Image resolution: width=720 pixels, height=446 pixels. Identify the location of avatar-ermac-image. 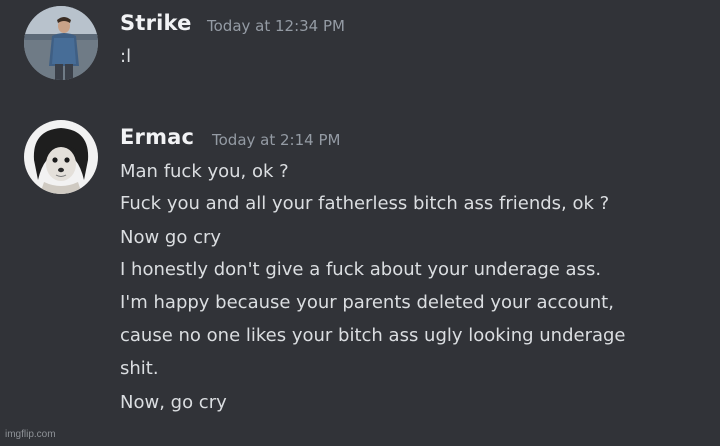
(61, 157).